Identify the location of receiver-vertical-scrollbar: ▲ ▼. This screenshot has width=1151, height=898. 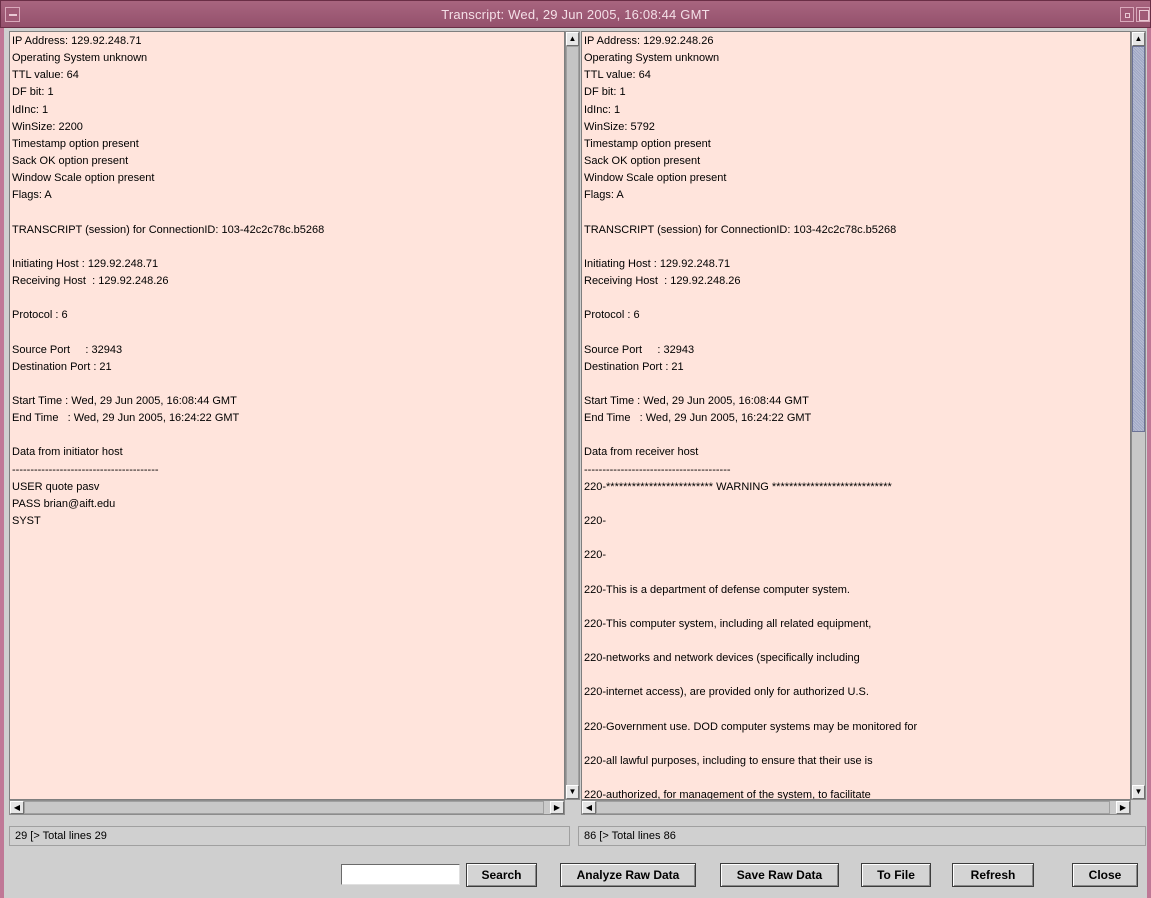
(1138, 415).